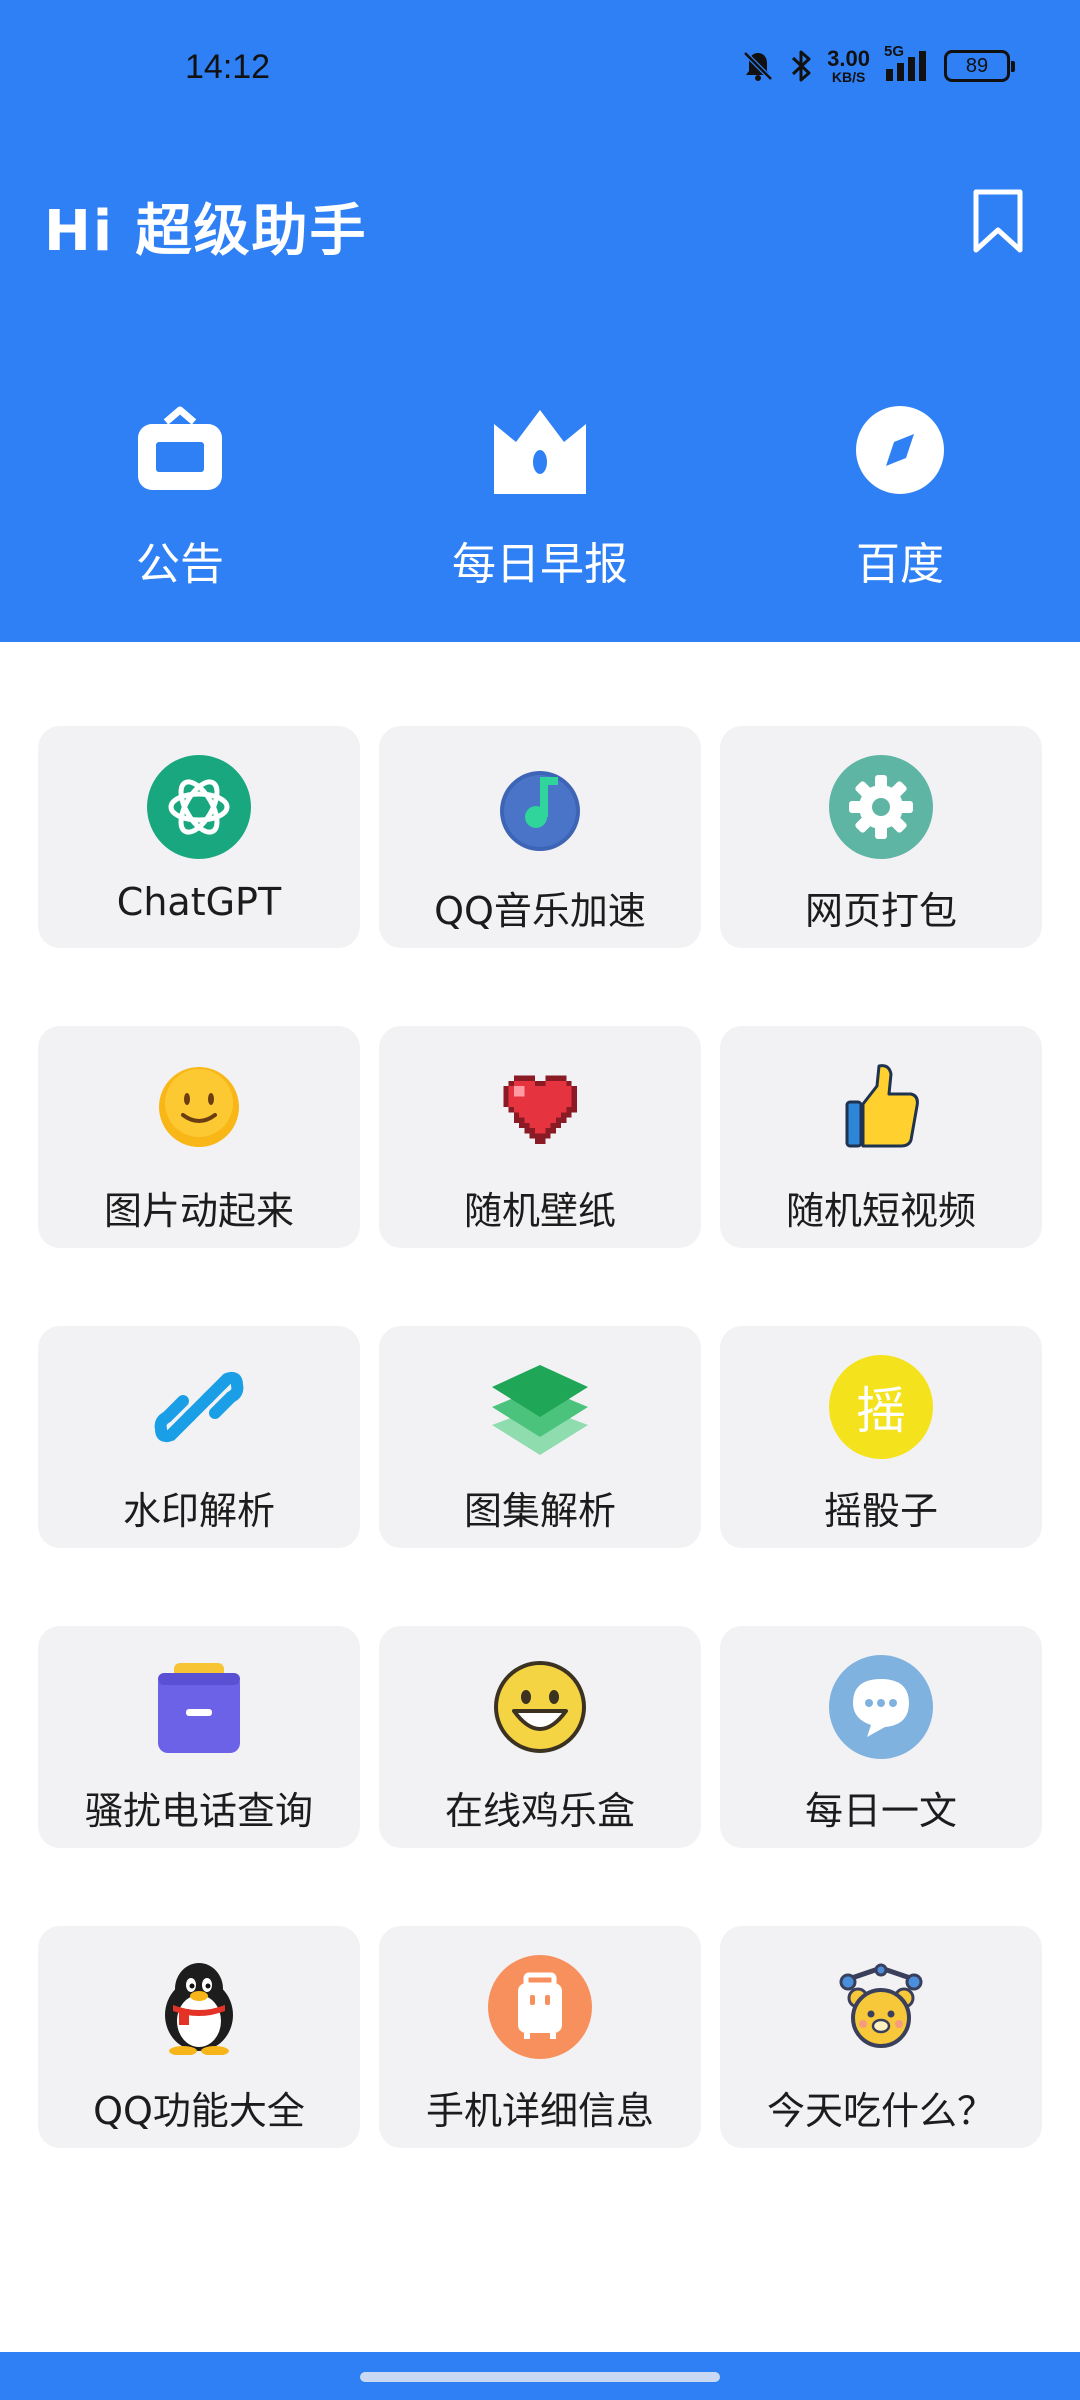  Describe the element at coordinates (199, 1407) in the screenshot. I see `link-icon` at that location.